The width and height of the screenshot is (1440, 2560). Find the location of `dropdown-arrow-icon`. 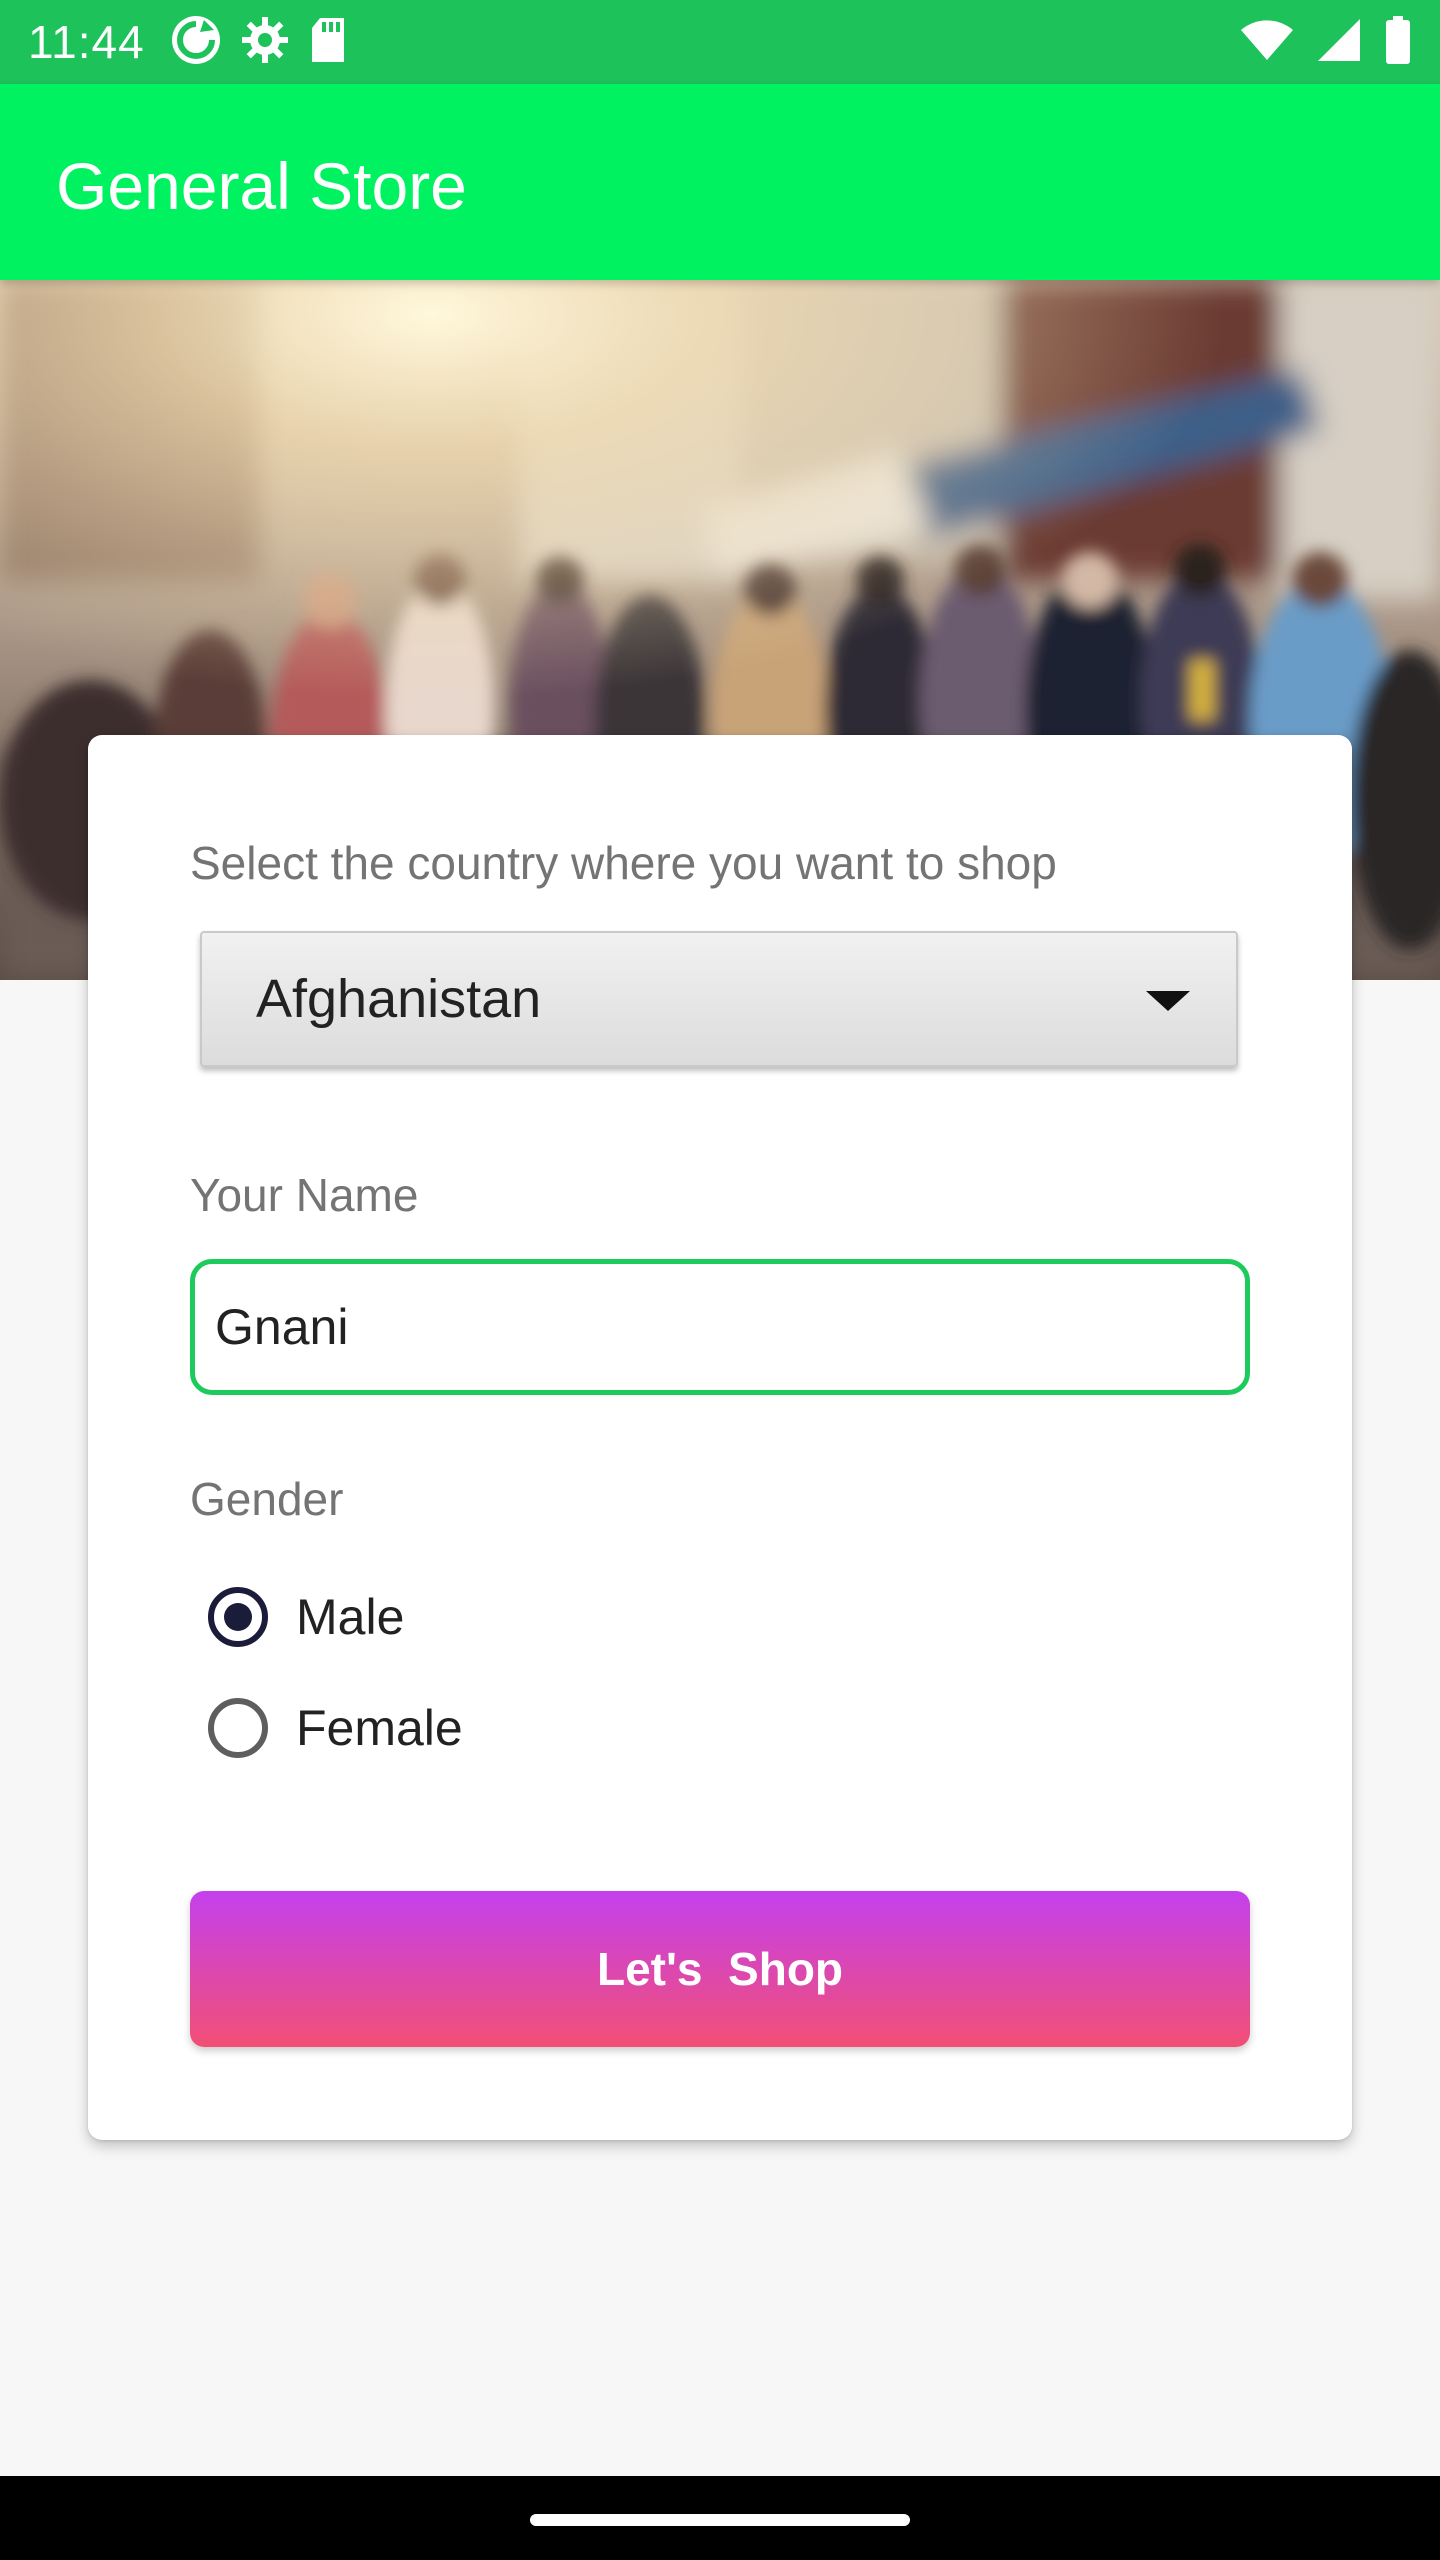

dropdown-arrow-icon is located at coordinates (1168, 1001).